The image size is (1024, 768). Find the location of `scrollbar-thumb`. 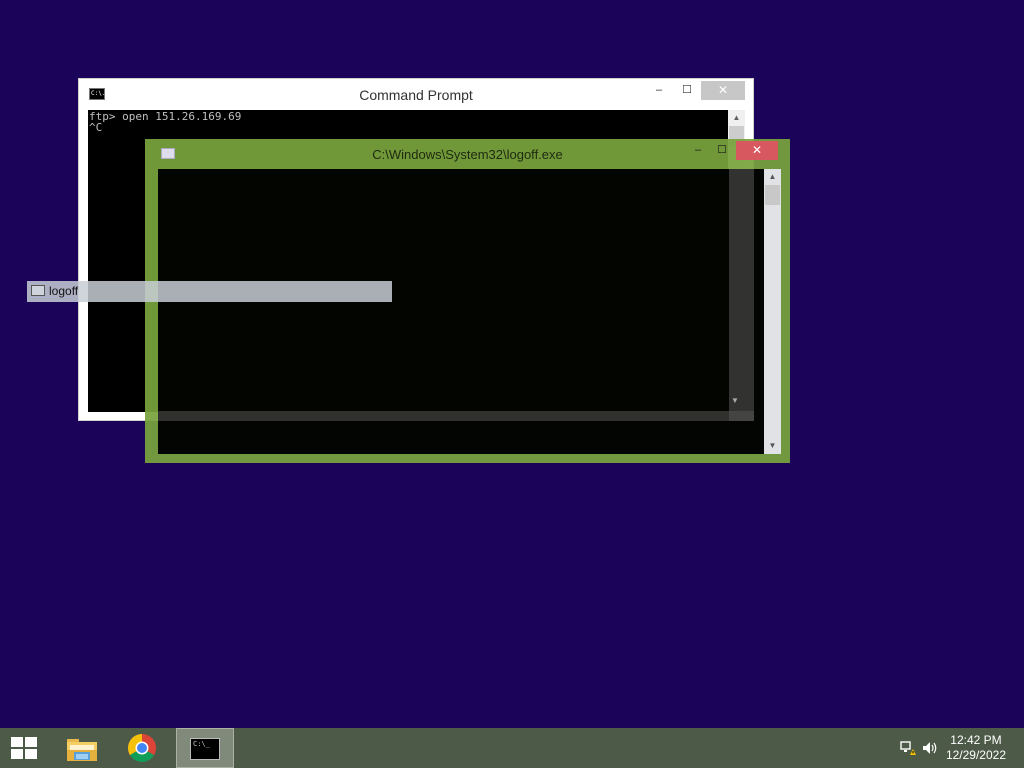

scrollbar-thumb is located at coordinates (772, 195).